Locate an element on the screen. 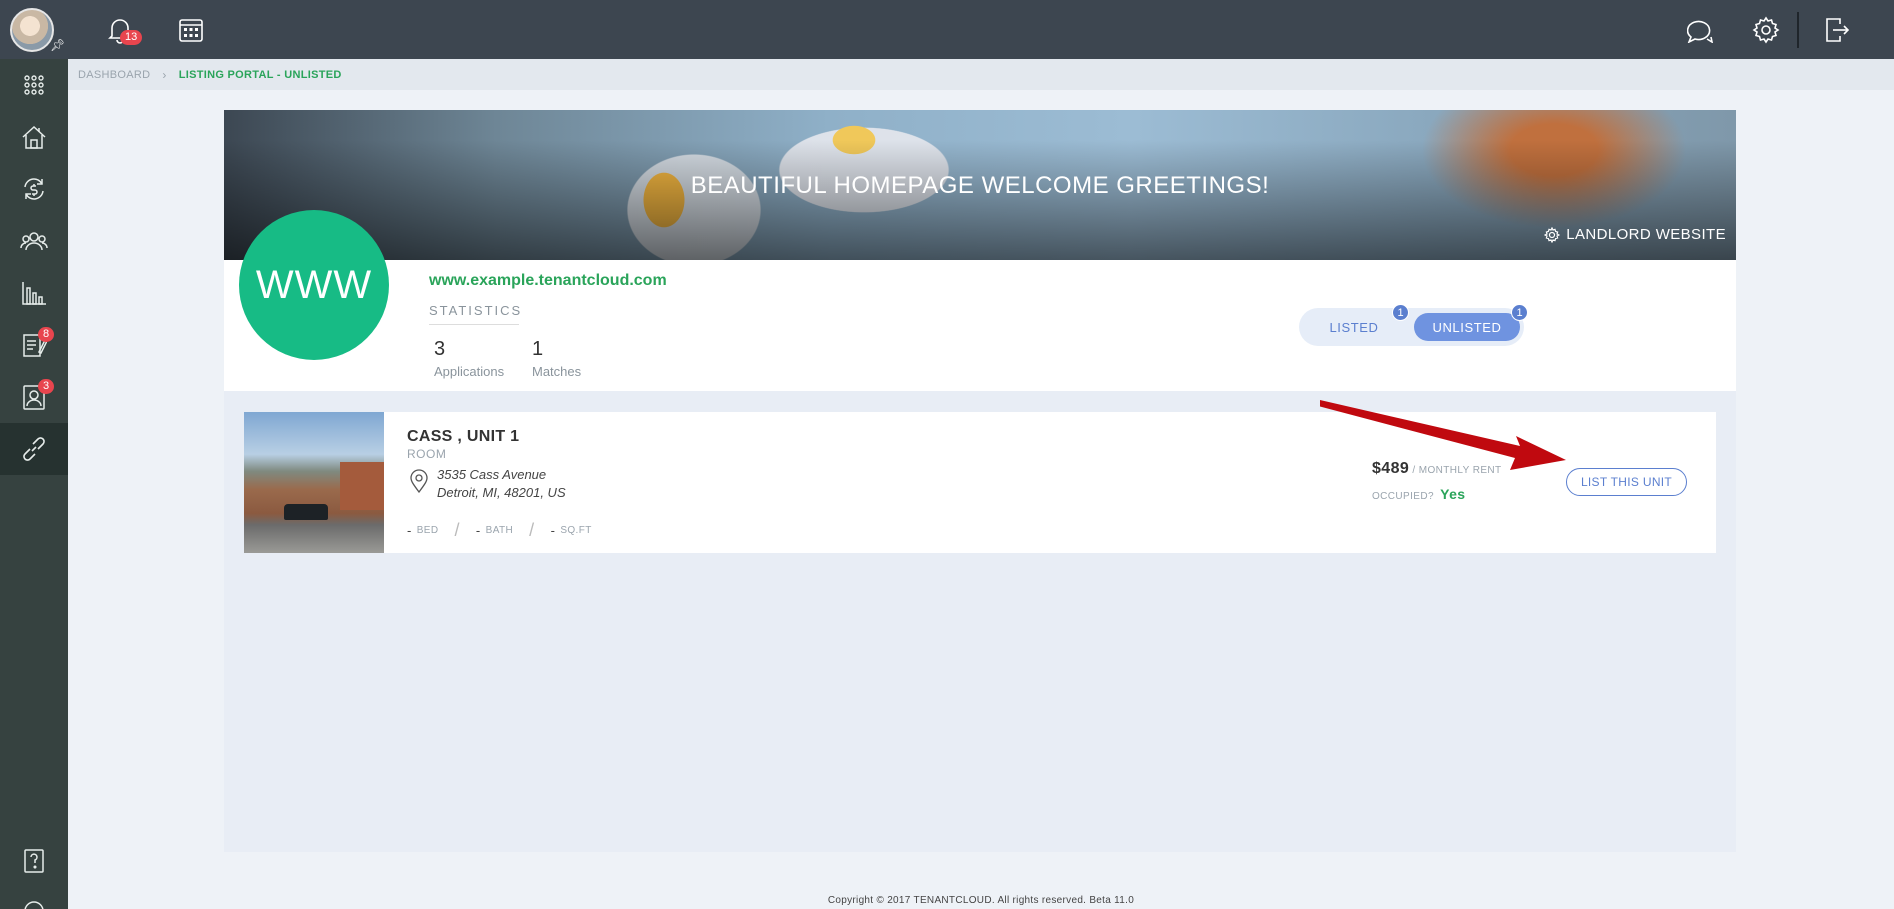 The width and height of the screenshot is (1894, 909). location-pin-icon is located at coordinates (419, 481).